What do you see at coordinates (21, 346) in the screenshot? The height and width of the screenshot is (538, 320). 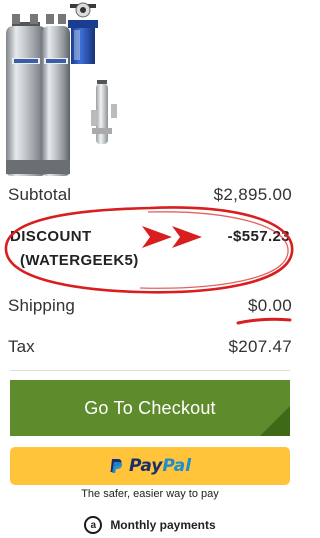 I see `tax-label: Tax` at bounding box center [21, 346].